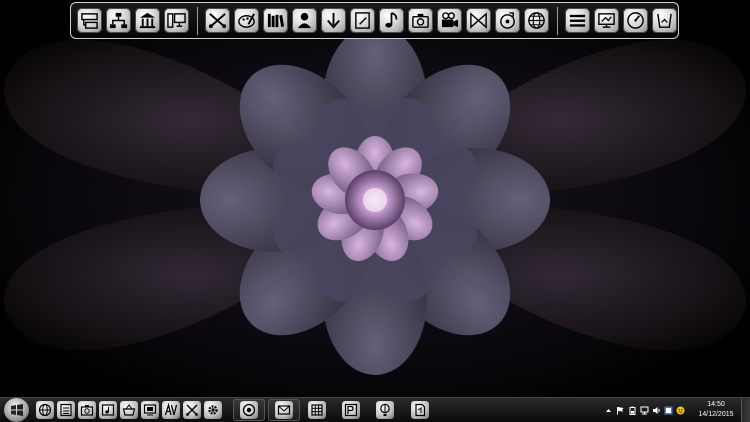  I want to click on user-person-button, so click(304, 20).